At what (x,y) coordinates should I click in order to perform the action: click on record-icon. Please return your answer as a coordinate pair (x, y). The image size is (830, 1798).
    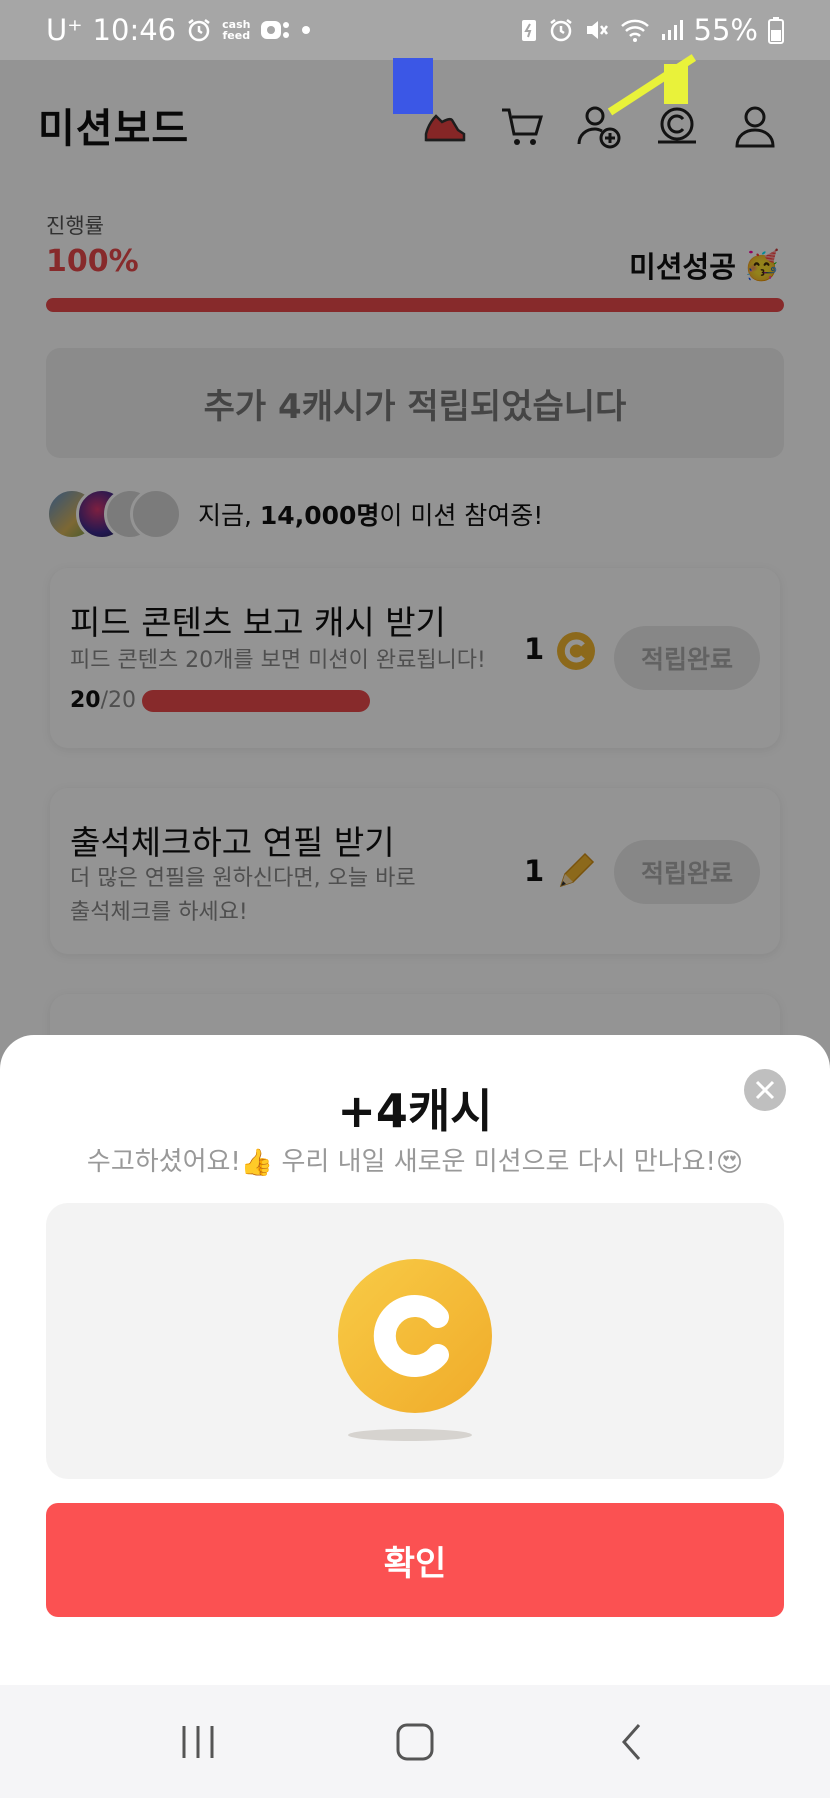
    Looking at the image, I should click on (275, 30).